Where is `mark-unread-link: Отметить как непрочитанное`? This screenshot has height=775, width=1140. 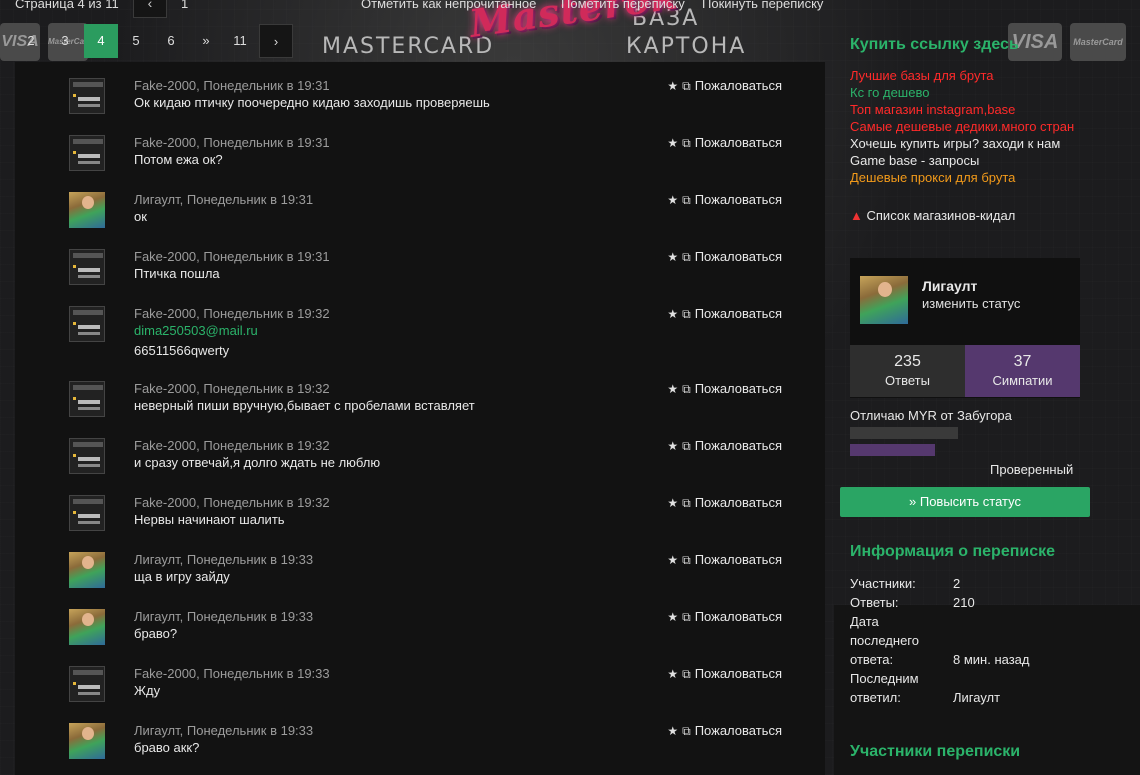 mark-unread-link: Отметить как непрочитанное is located at coordinates (448, 5).